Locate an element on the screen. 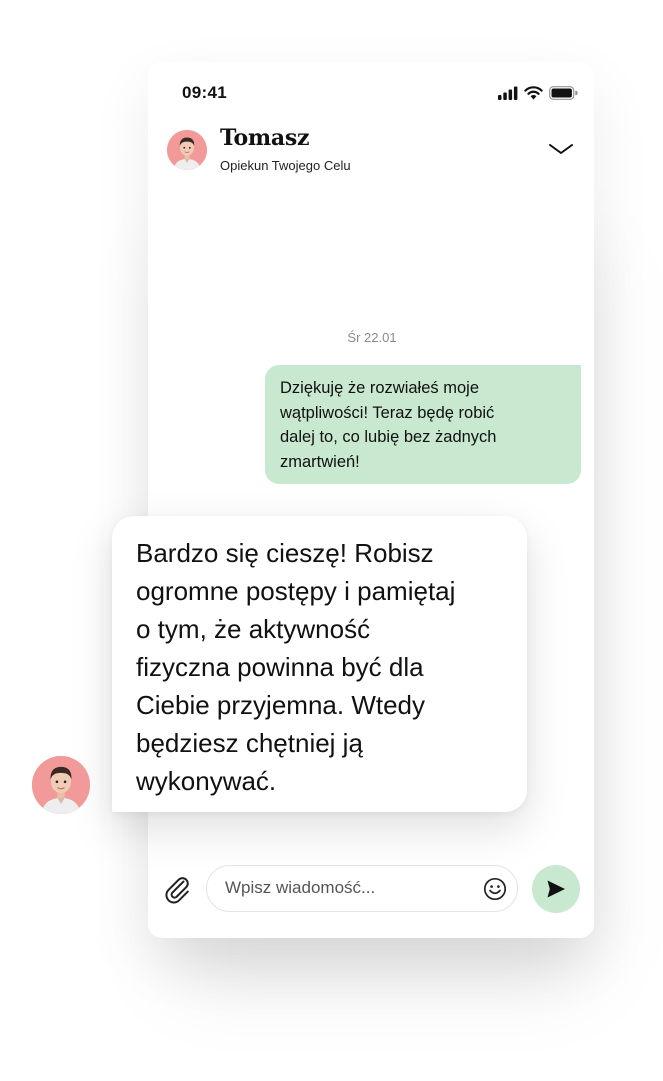 The height and width of the screenshot is (1081, 663). paperclip-icon is located at coordinates (177, 889).